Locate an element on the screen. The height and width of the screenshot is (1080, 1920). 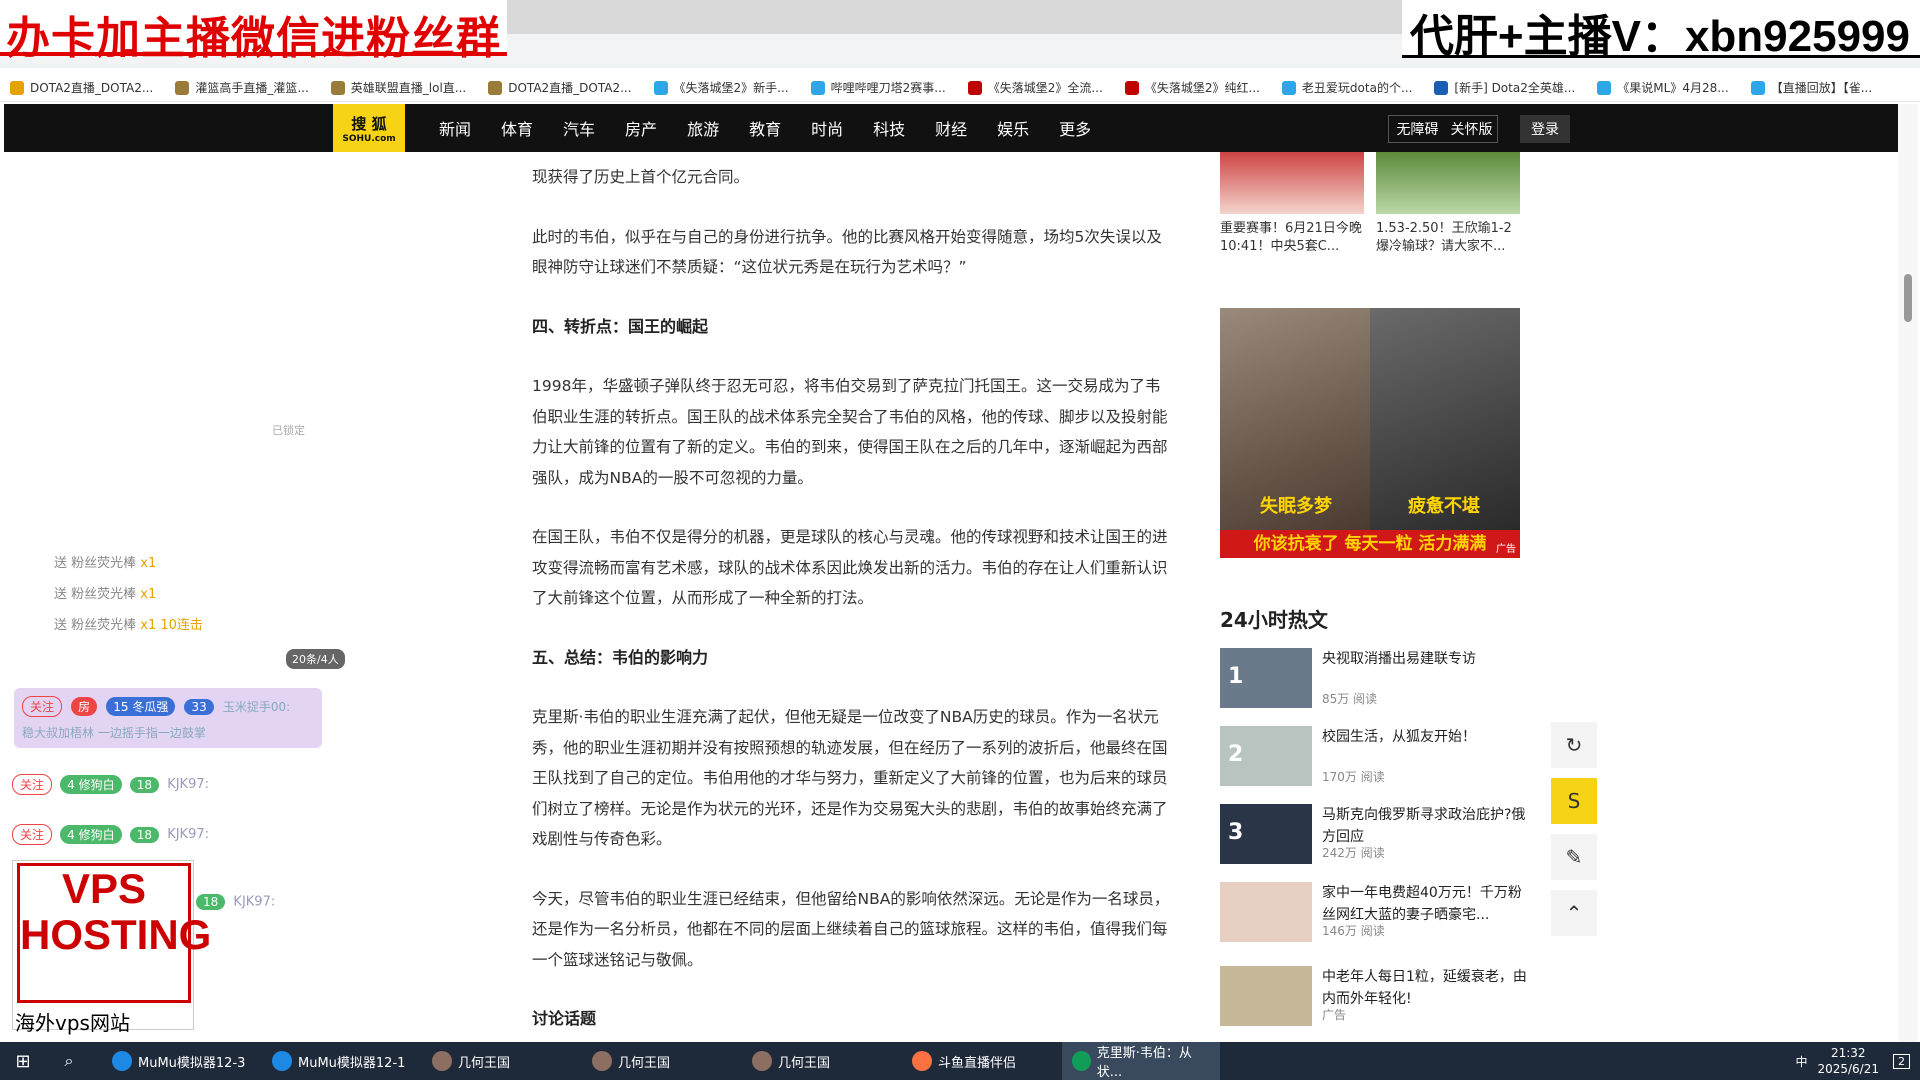
section-heading: 五、总结：韦伯的影响力 is located at coordinates (620, 657).